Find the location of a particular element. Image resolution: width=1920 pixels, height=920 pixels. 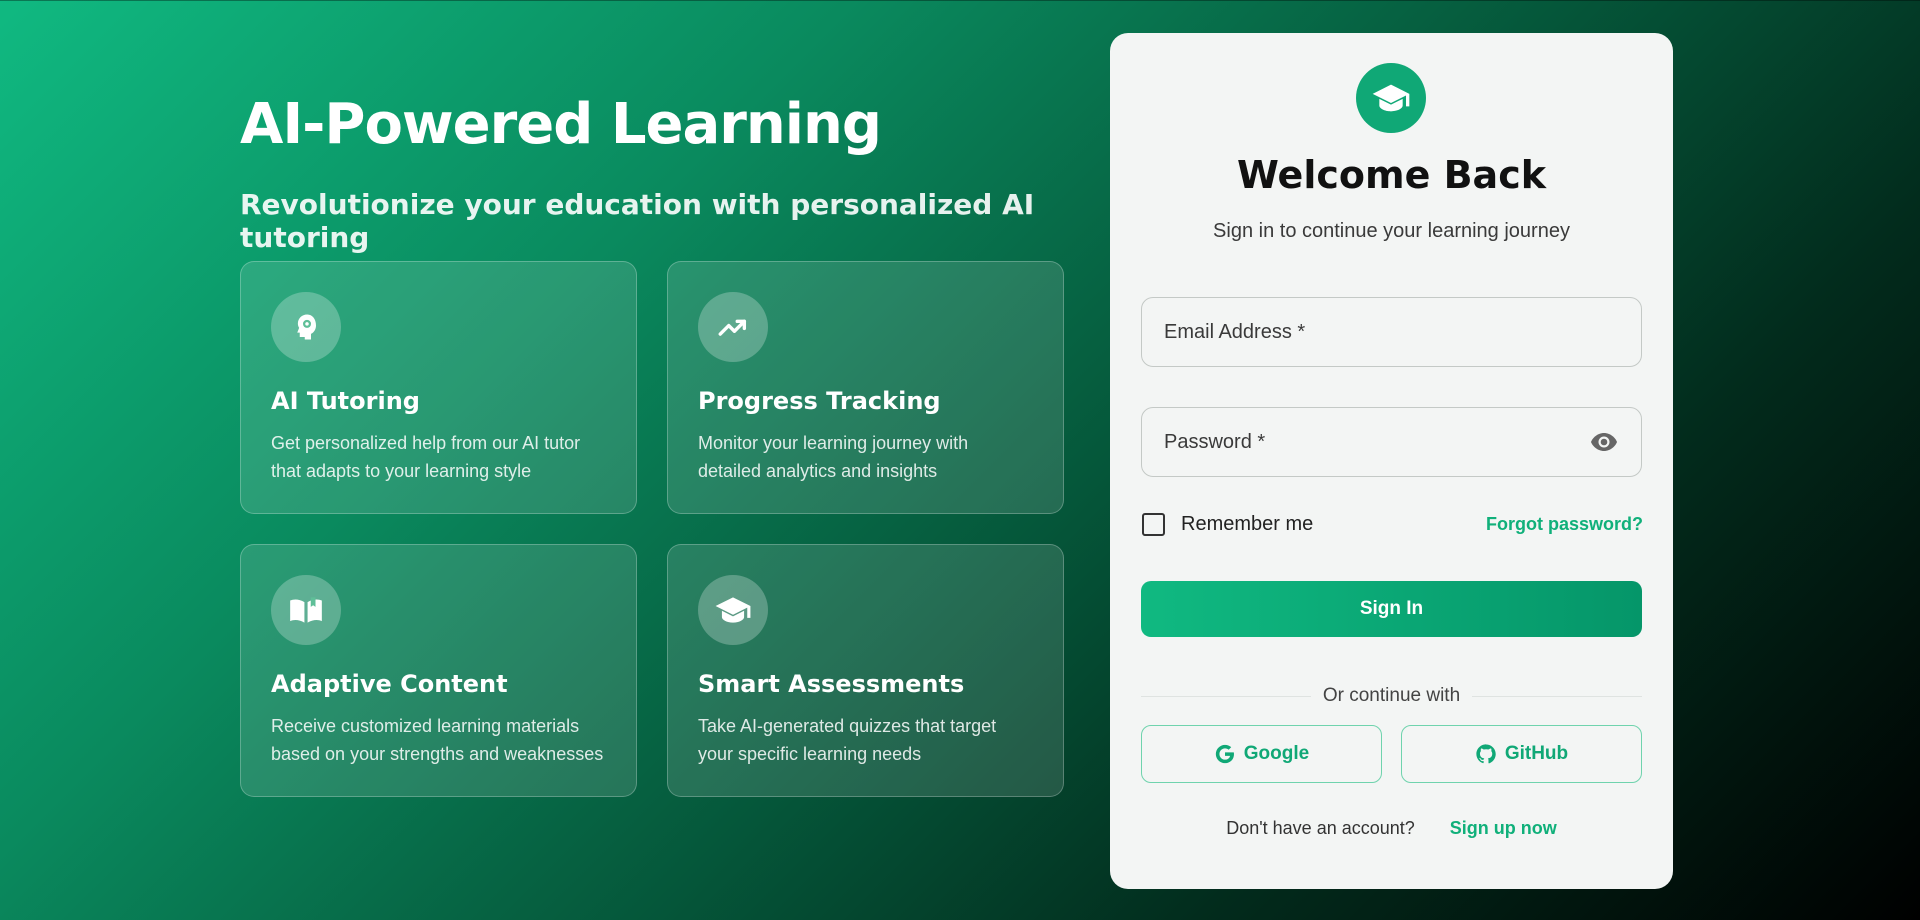

signup-row: Don't have an account? Sign up now is located at coordinates (1391, 828).